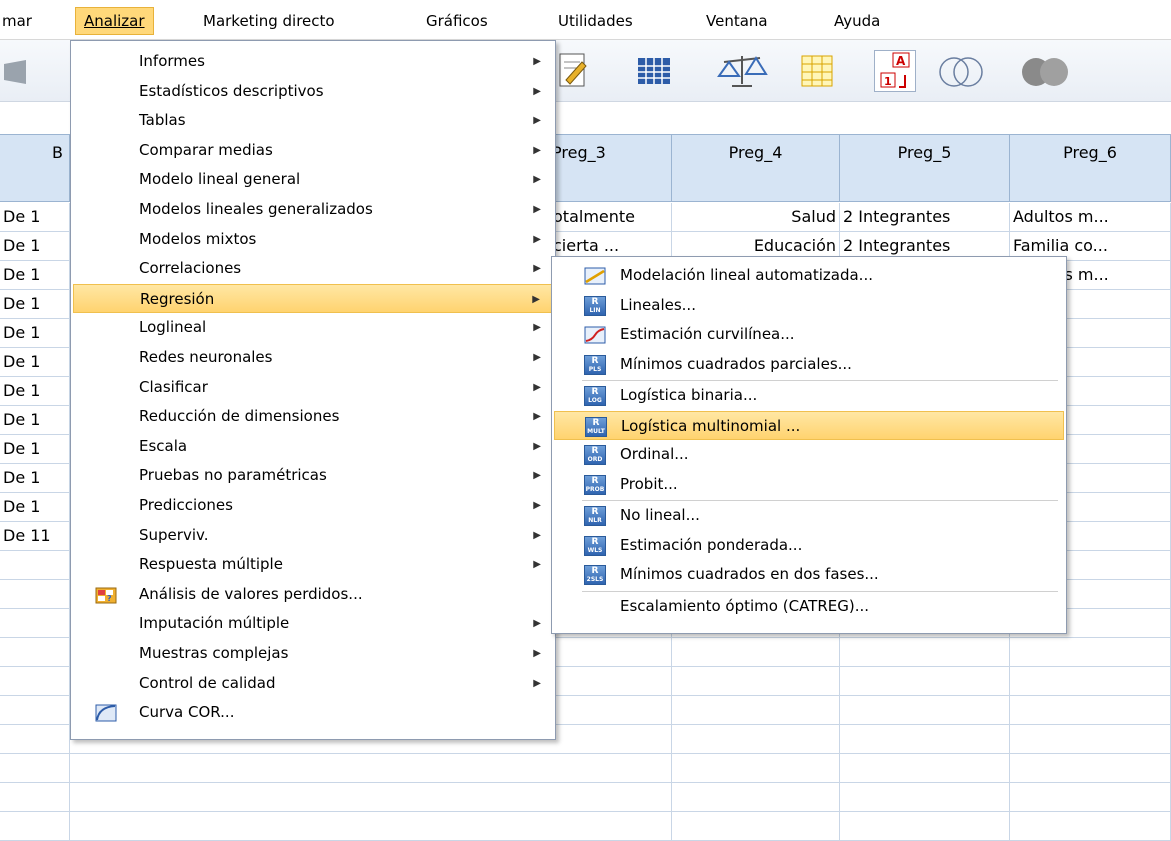  I want to click on table-cell: Salud, so click(756, 217).